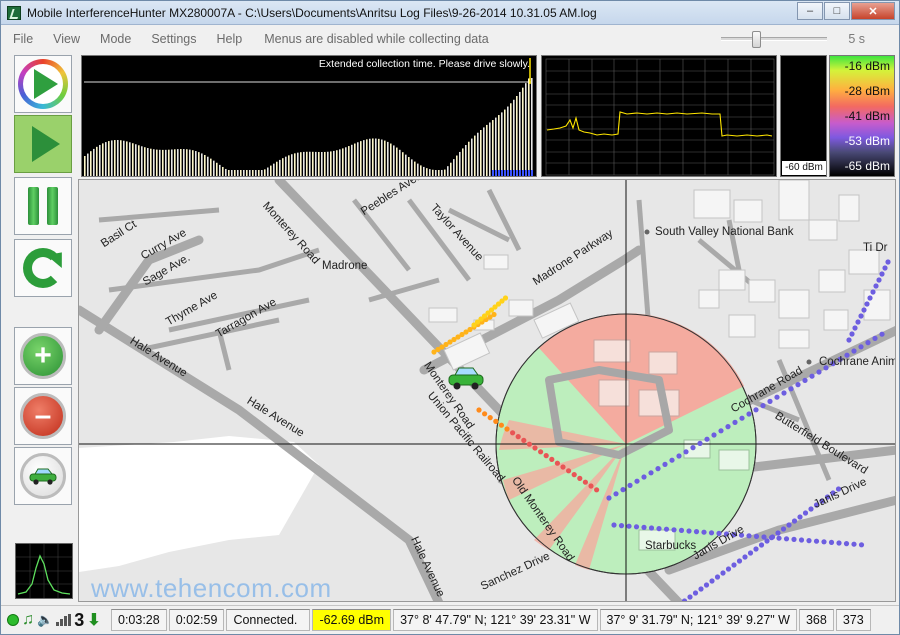 Image resolution: width=900 pixels, height=635 pixels. Describe the element at coordinates (43, 84) in the screenshot. I see `start-collection-button` at that location.